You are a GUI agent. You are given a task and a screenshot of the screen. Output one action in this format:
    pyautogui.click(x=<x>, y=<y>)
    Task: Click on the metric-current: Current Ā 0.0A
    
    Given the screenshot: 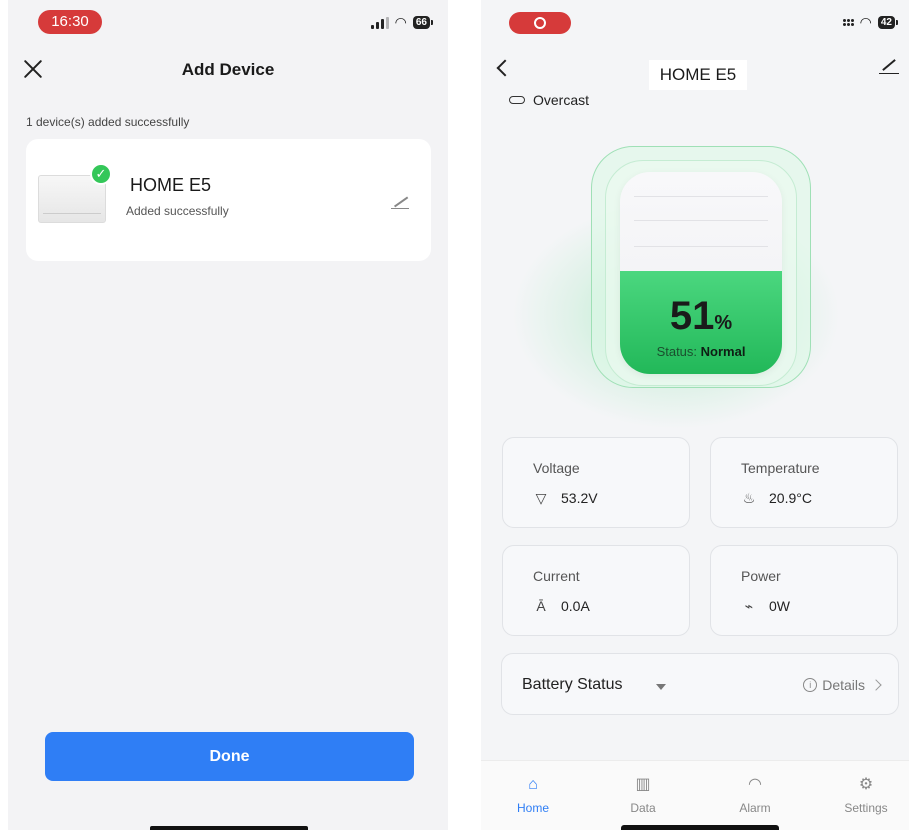 What is the action you would take?
    pyautogui.click(x=596, y=590)
    